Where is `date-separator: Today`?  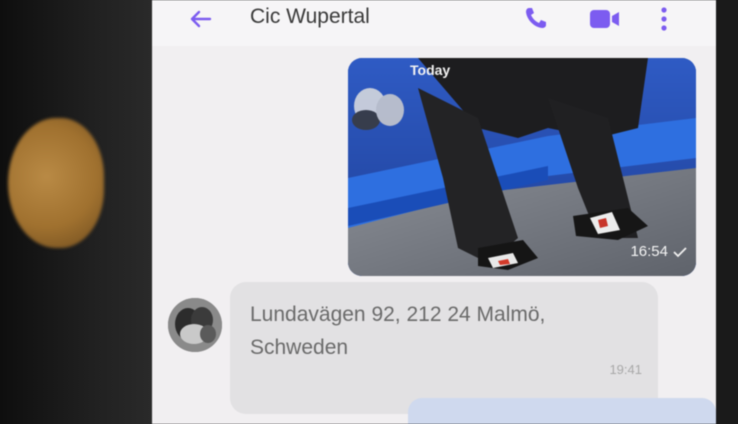 date-separator: Today is located at coordinates (430, 70).